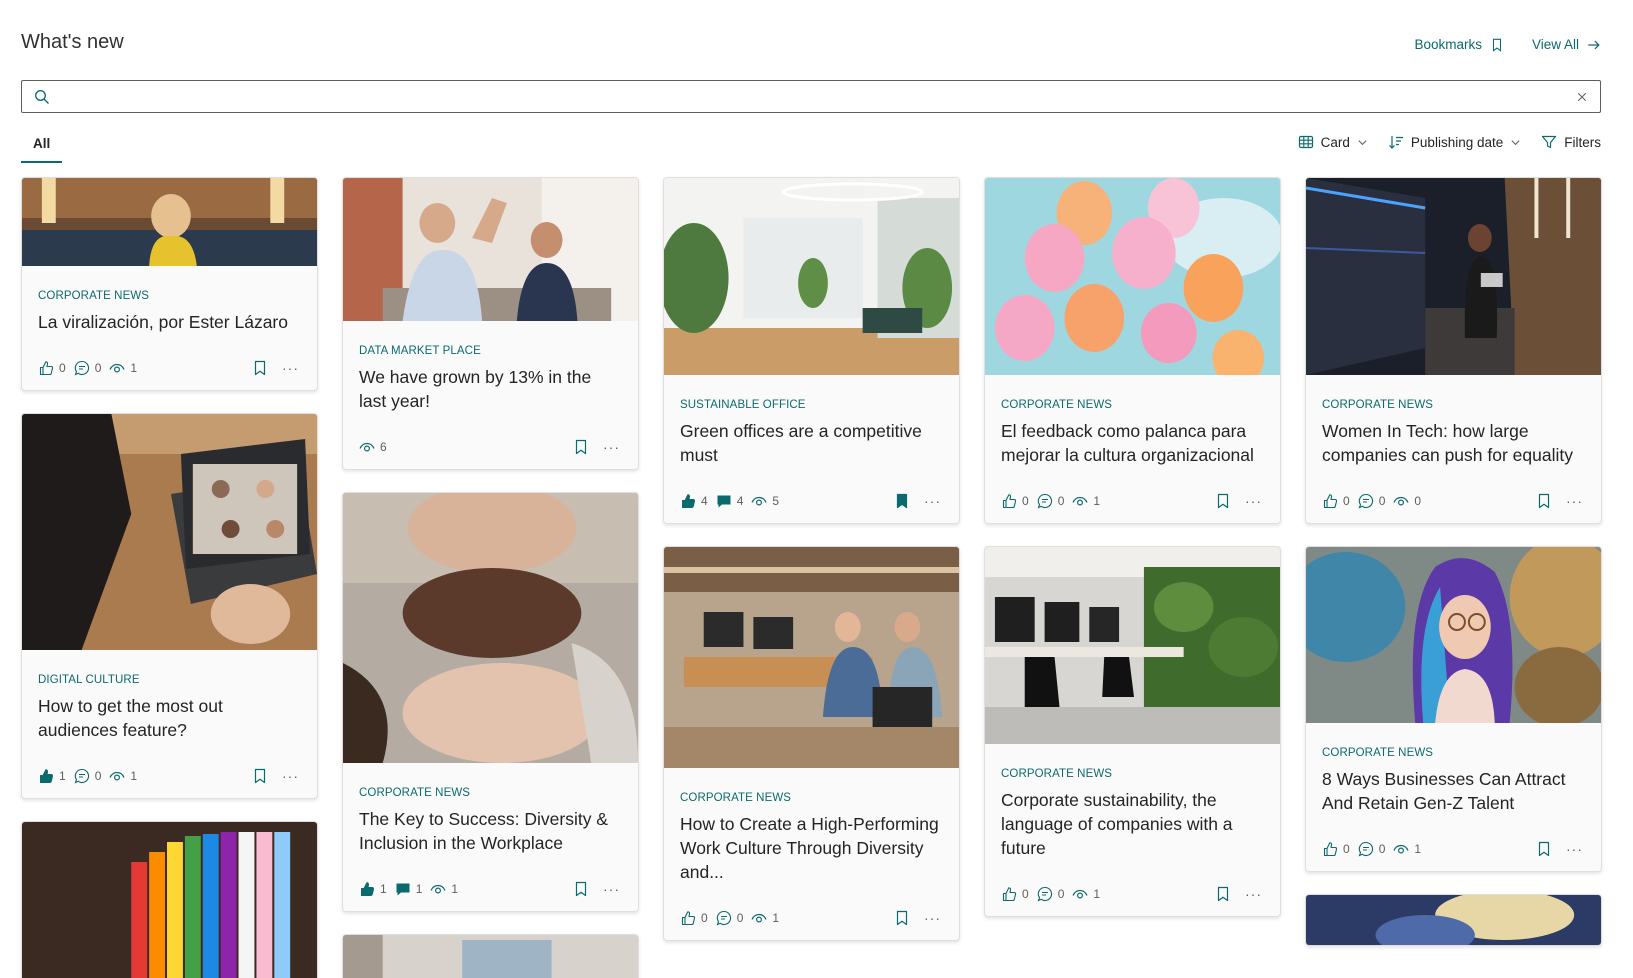 The width and height of the screenshot is (1633, 978). I want to click on view-mode-dropdown: Card, so click(1333, 142).